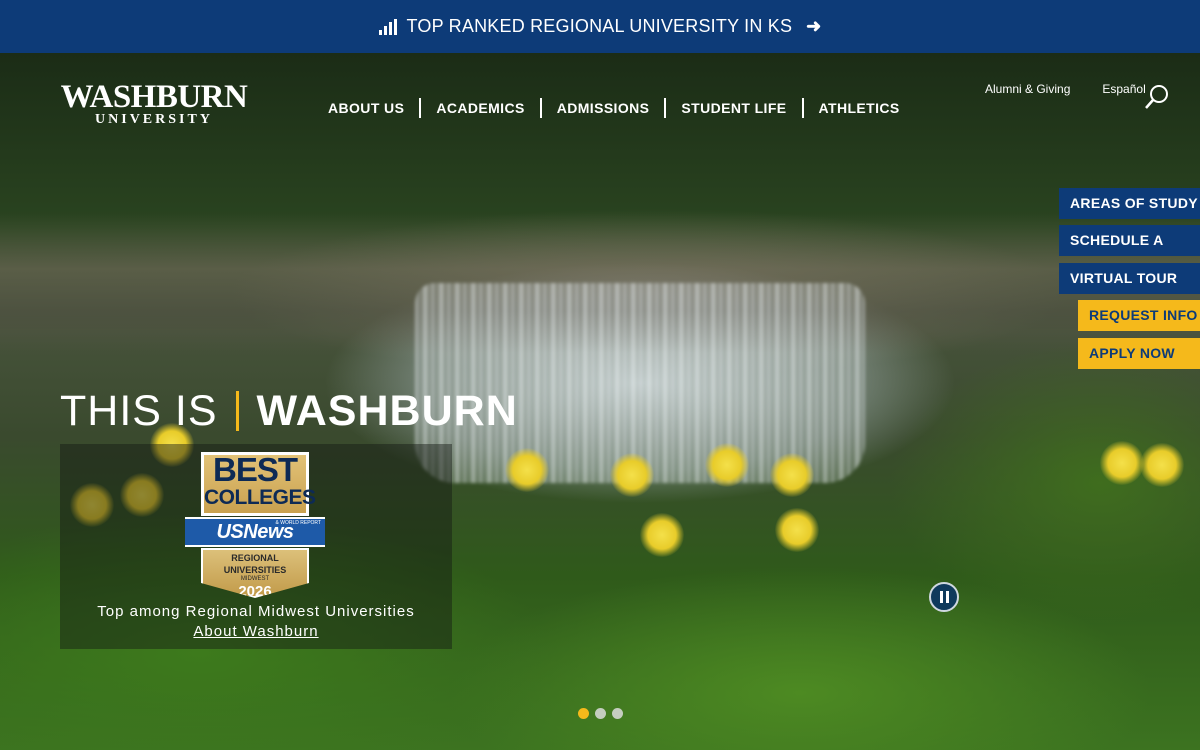 This screenshot has height=750, width=1200. Describe the element at coordinates (1157, 97) in the screenshot. I see `search-icon` at that location.